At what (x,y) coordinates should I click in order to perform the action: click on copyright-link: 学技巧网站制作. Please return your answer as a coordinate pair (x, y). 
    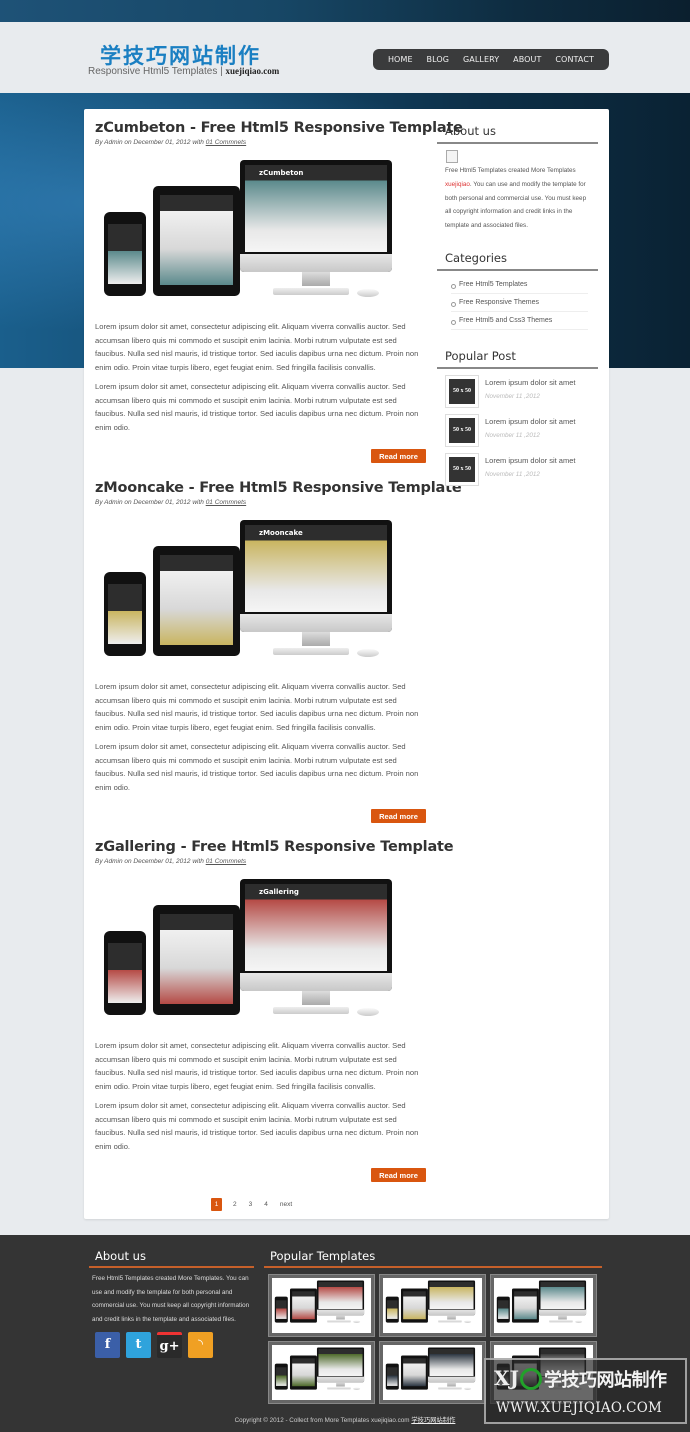
    Looking at the image, I should click on (433, 1420).